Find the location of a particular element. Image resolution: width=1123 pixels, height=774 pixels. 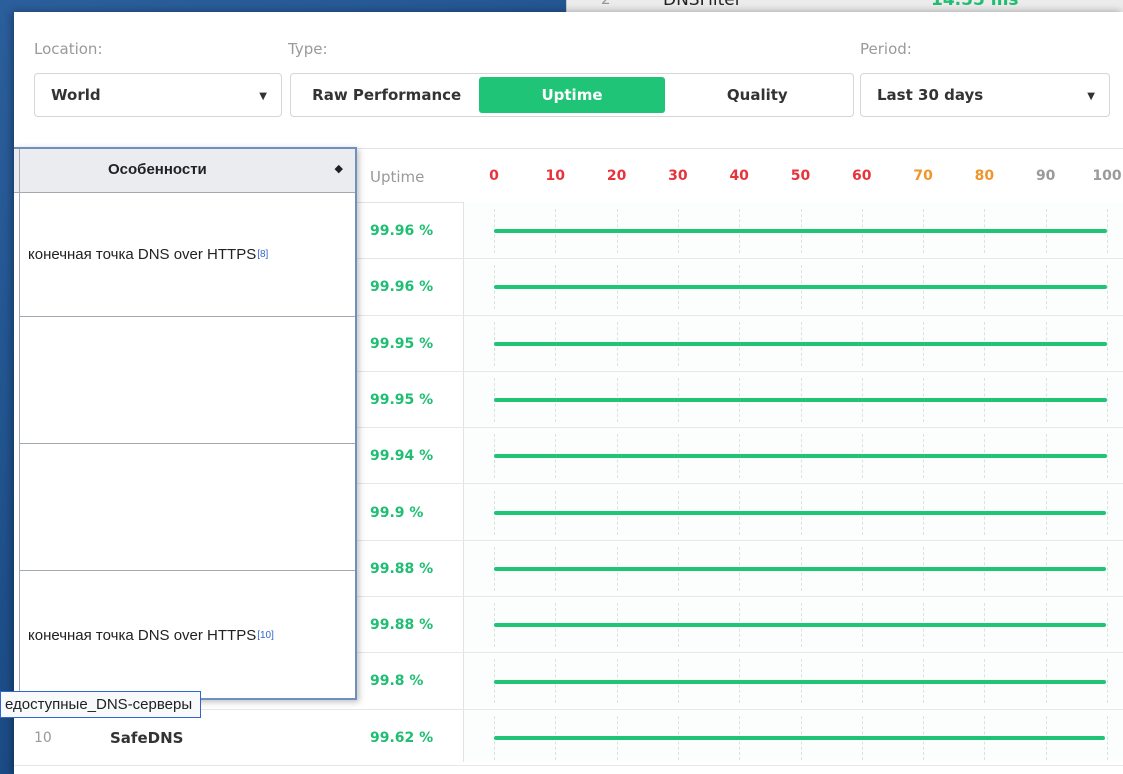

link-tooltip: едоступные_DNS-серверы is located at coordinates (101, 704).